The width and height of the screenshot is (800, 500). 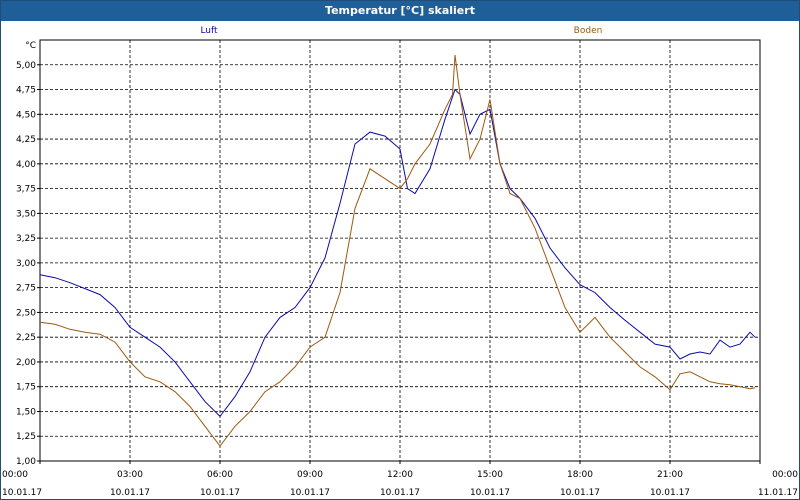 I want to click on y-tick-label: 1,00, so click(x=26, y=462).